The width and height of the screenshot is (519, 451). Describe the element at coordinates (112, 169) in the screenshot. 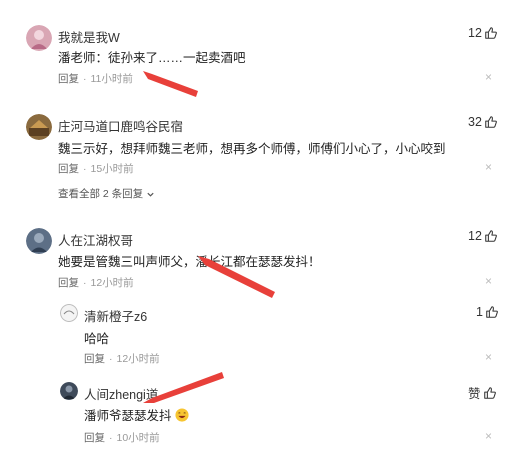

I see `timestamp: 15小时前` at that location.